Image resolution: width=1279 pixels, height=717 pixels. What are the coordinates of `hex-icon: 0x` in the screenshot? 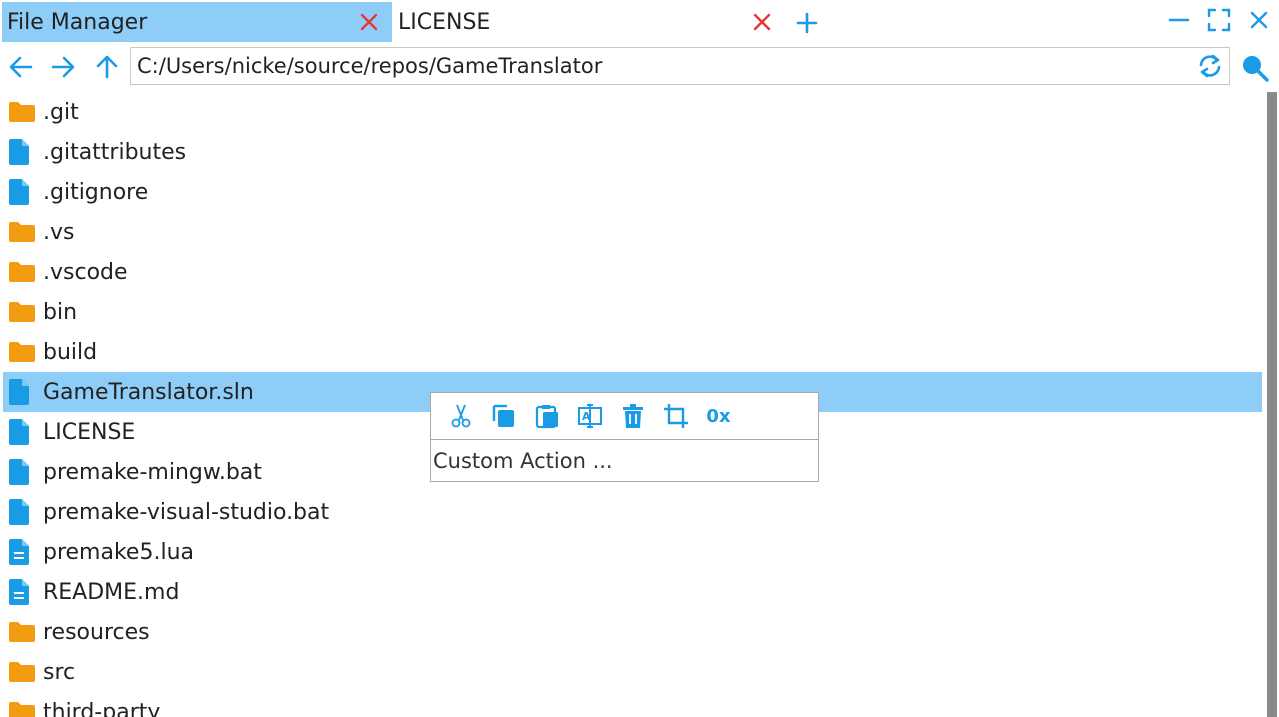 It's located at (718, 416).